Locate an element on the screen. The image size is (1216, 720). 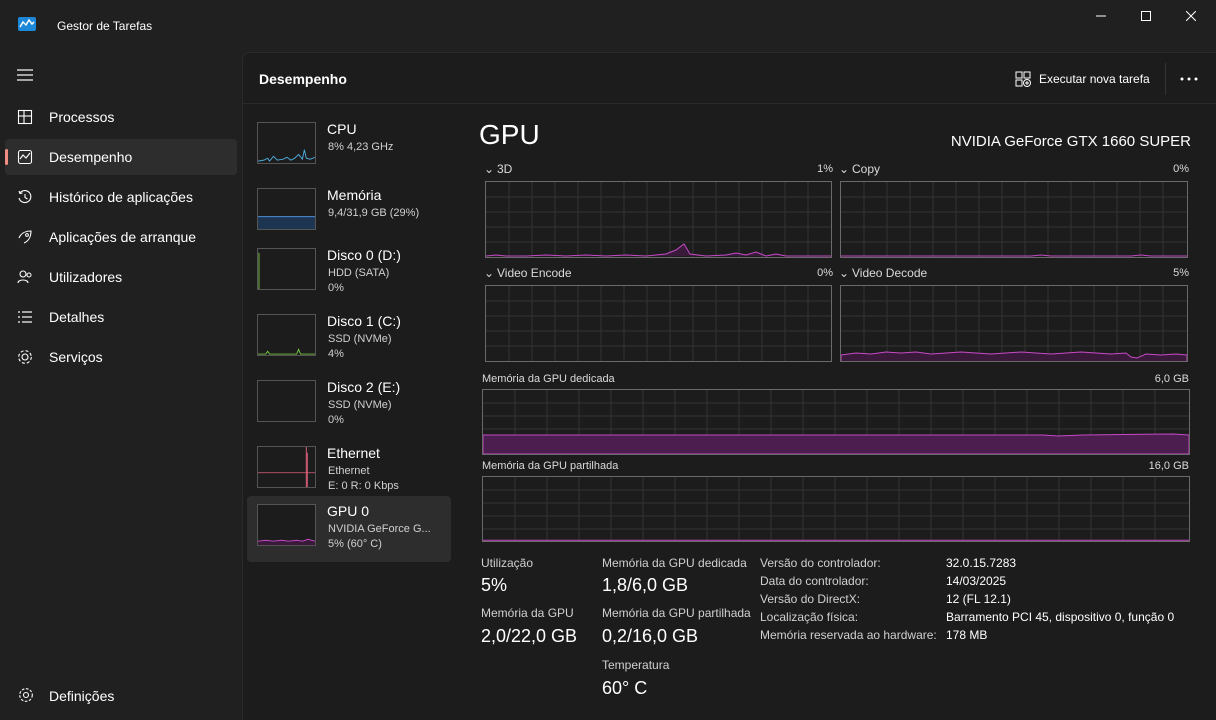
resource-detail: HDD (SATA) is located at coordinates (359, 273).